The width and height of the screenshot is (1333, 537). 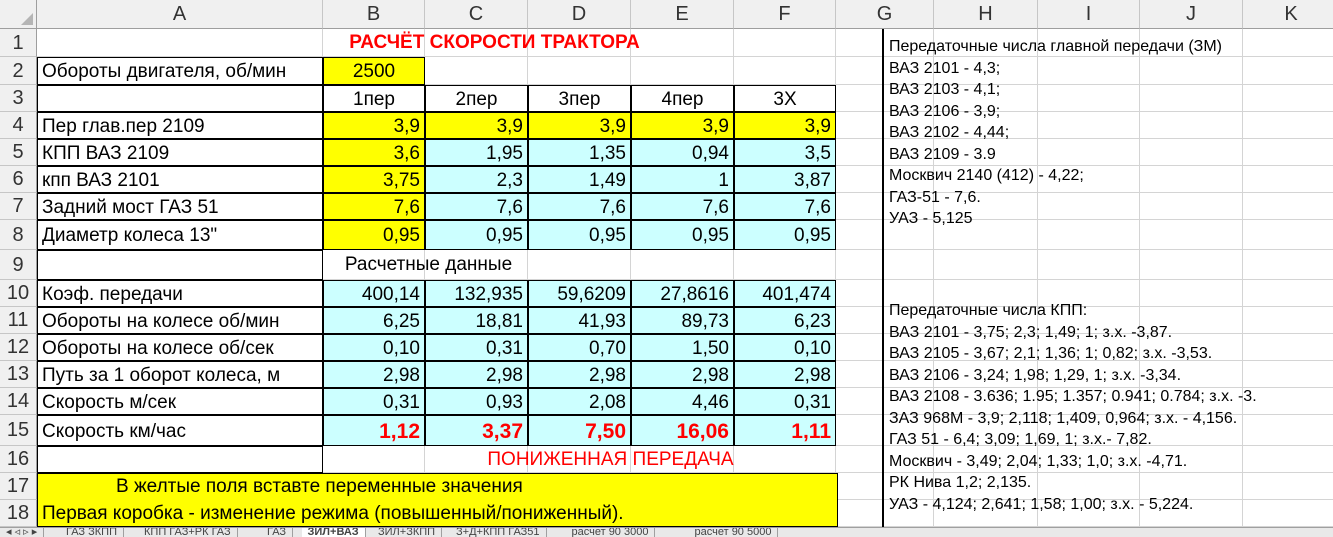 What do you see at coordinates (785, 430) in the screenshot?
I see `speed-kmh-cell: 1,11` at bounding box center [785, 430].